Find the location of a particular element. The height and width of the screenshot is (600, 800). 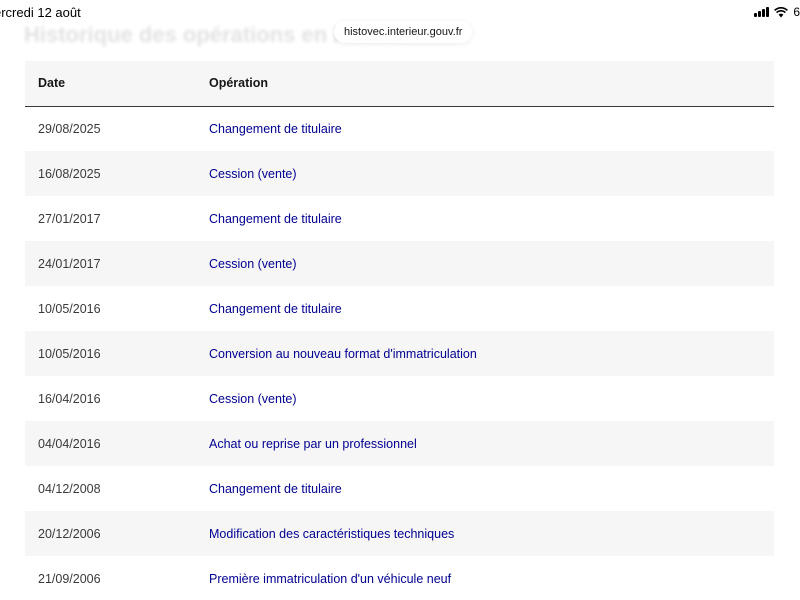

row-date: 24/01/2017 is located at coordinates (69, 263).